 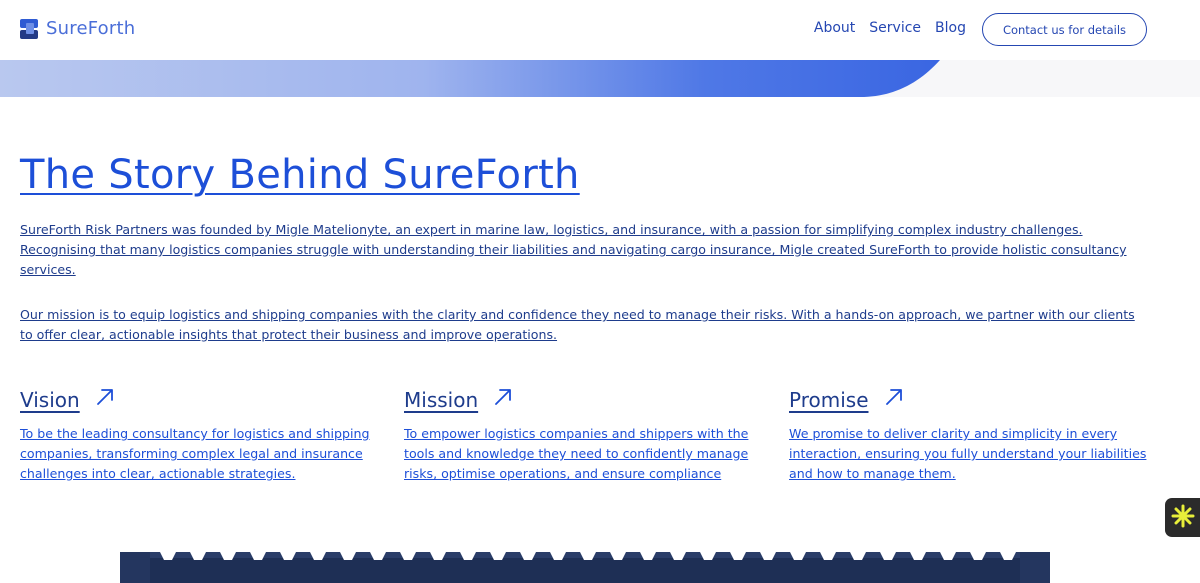 I want to click on chat-widget-button, so click(x=1182, y=517).